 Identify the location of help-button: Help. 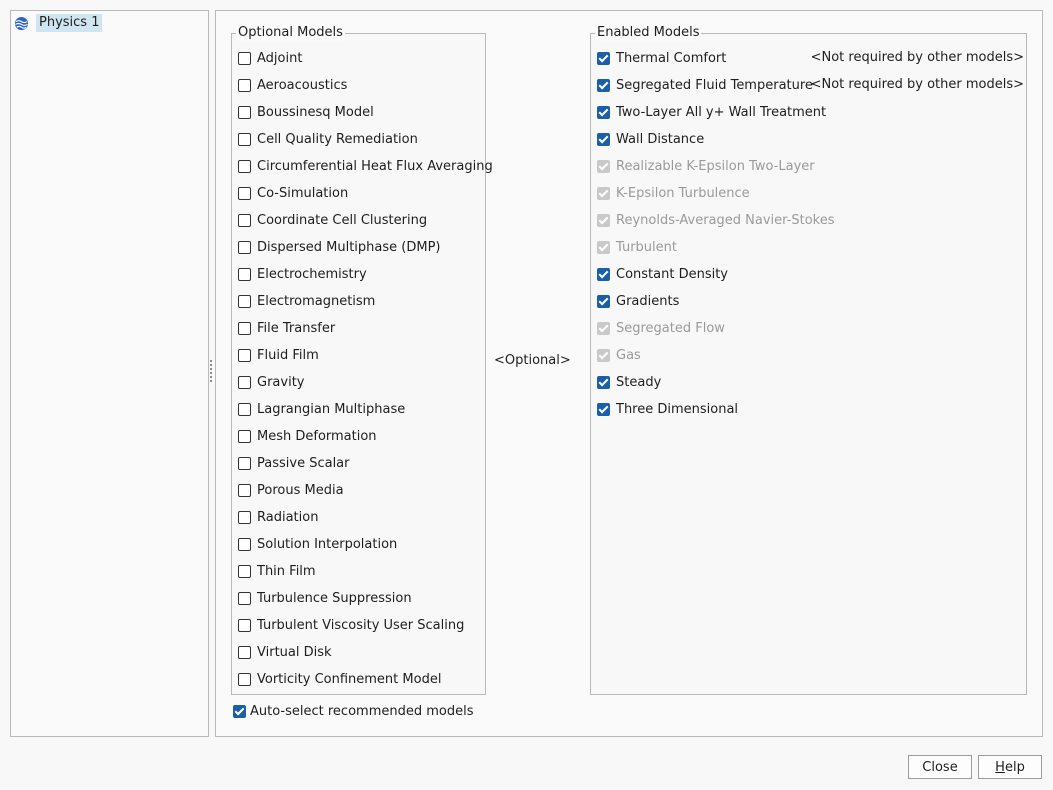
(1010, 767).